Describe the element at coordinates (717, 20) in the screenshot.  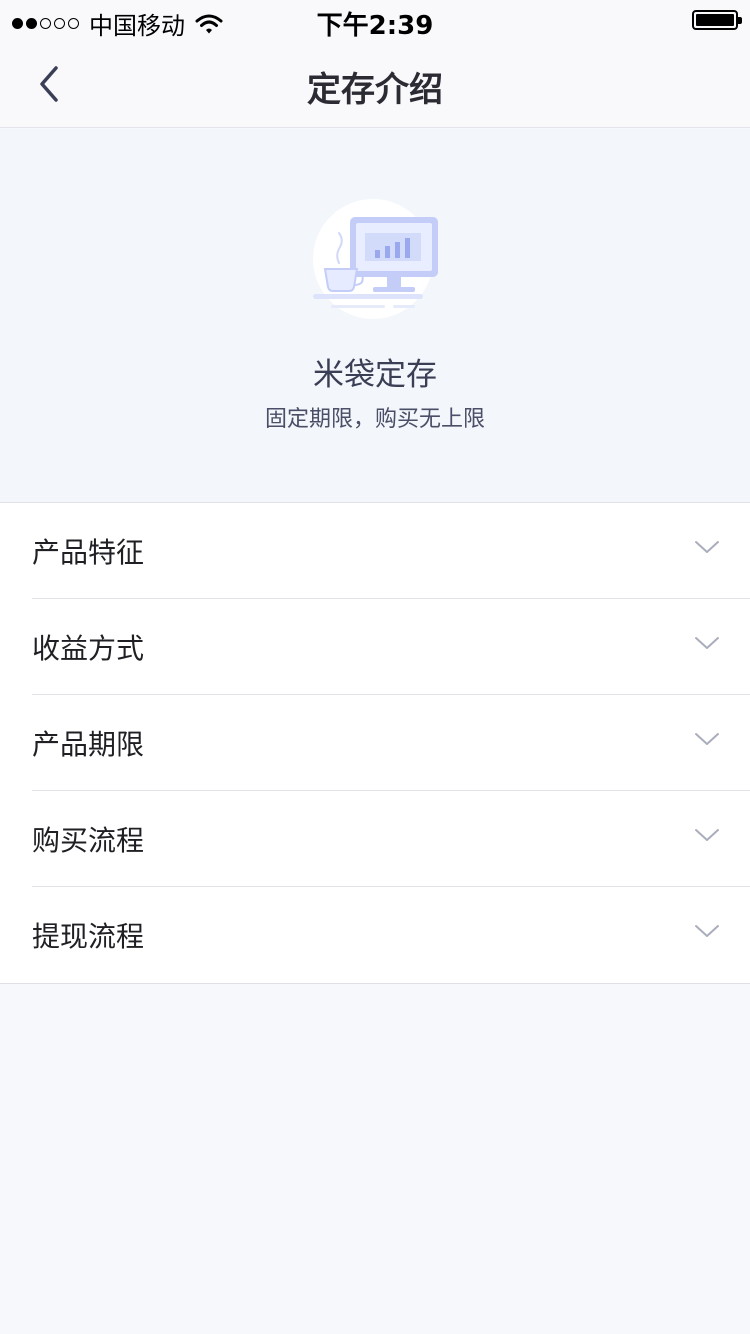
I see `battery-icon` at that location.